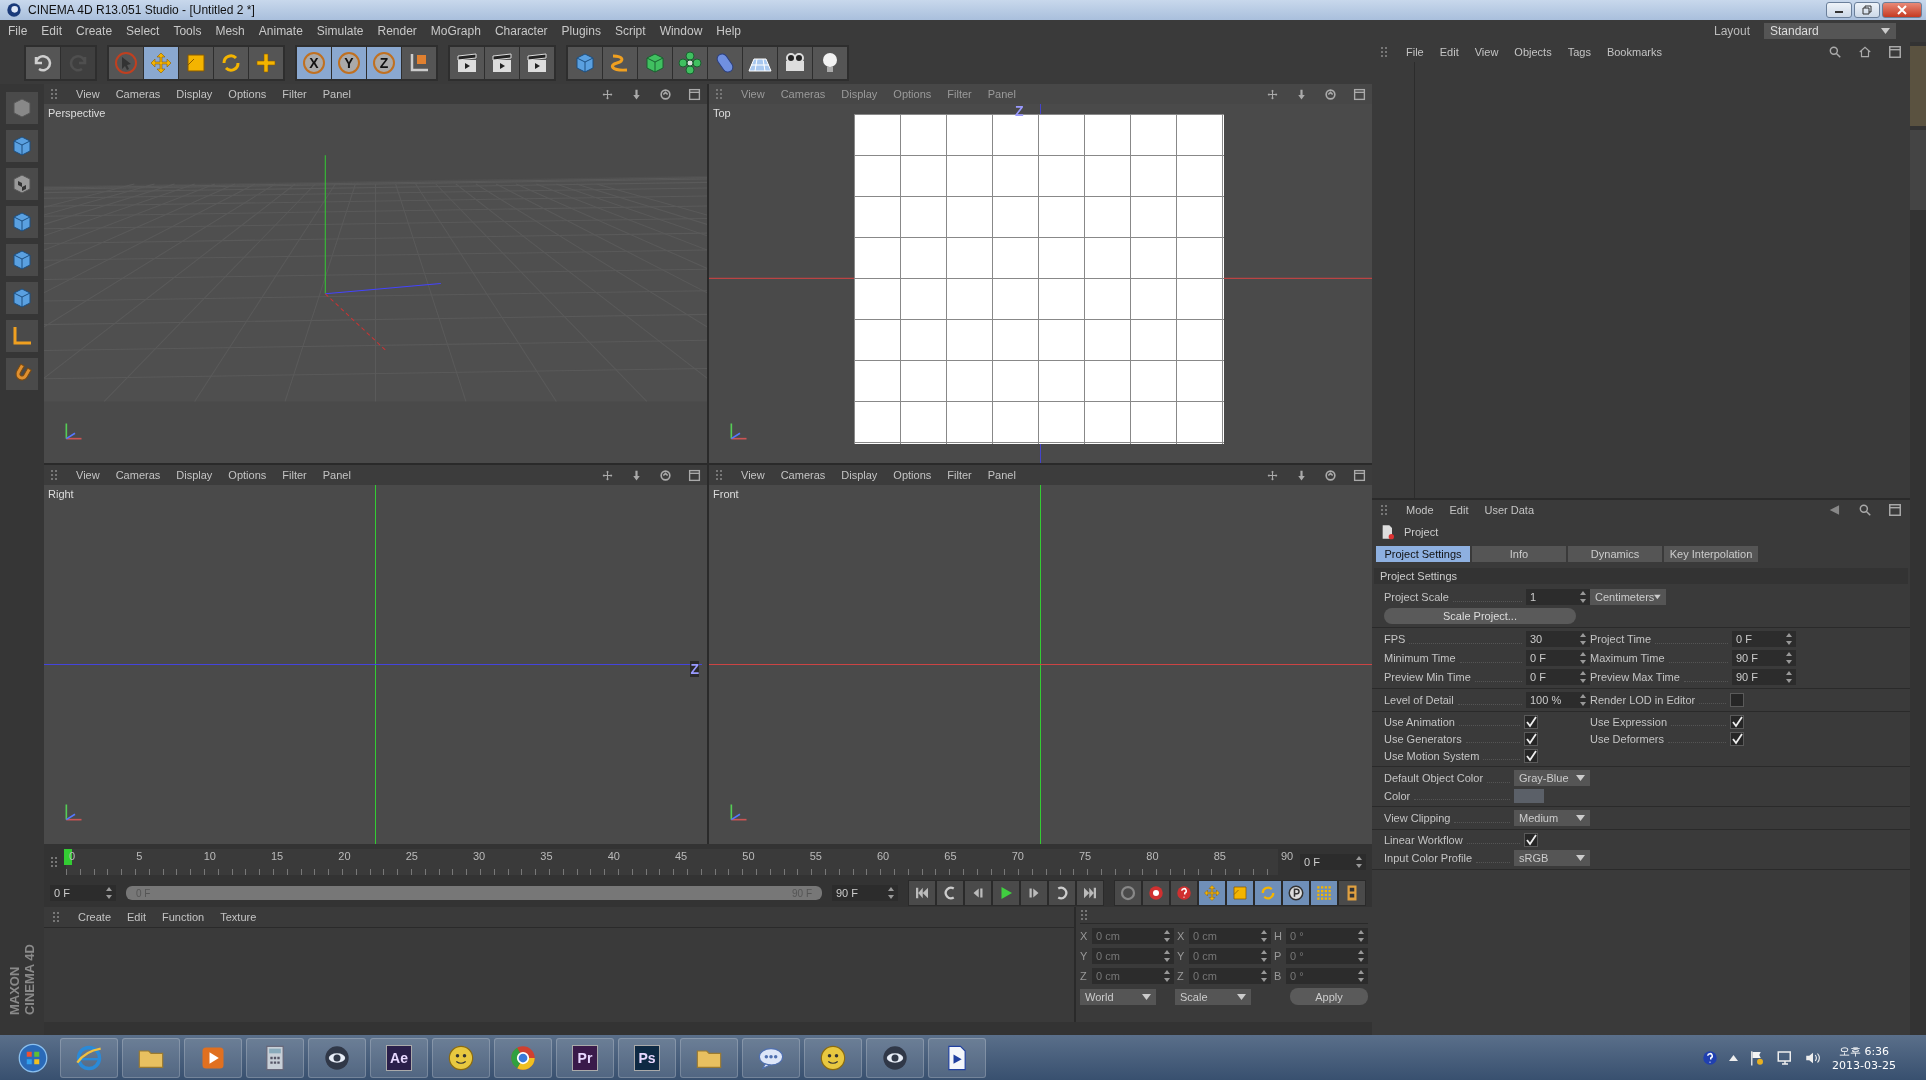  Describe the element at coordinates (196, 63) in the screenshot. I see `scale-tool-button` at that location.